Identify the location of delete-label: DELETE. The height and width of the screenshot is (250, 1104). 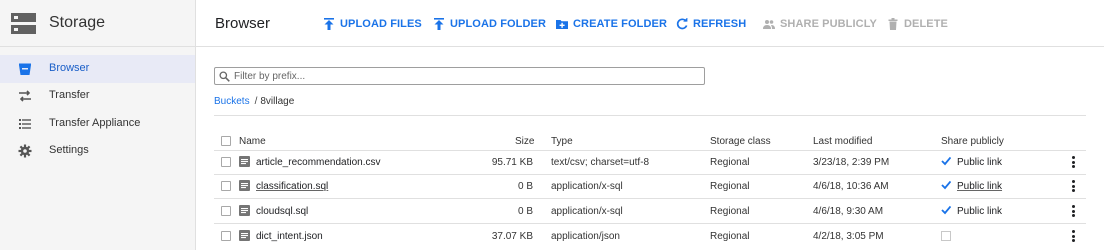
(926, 24).